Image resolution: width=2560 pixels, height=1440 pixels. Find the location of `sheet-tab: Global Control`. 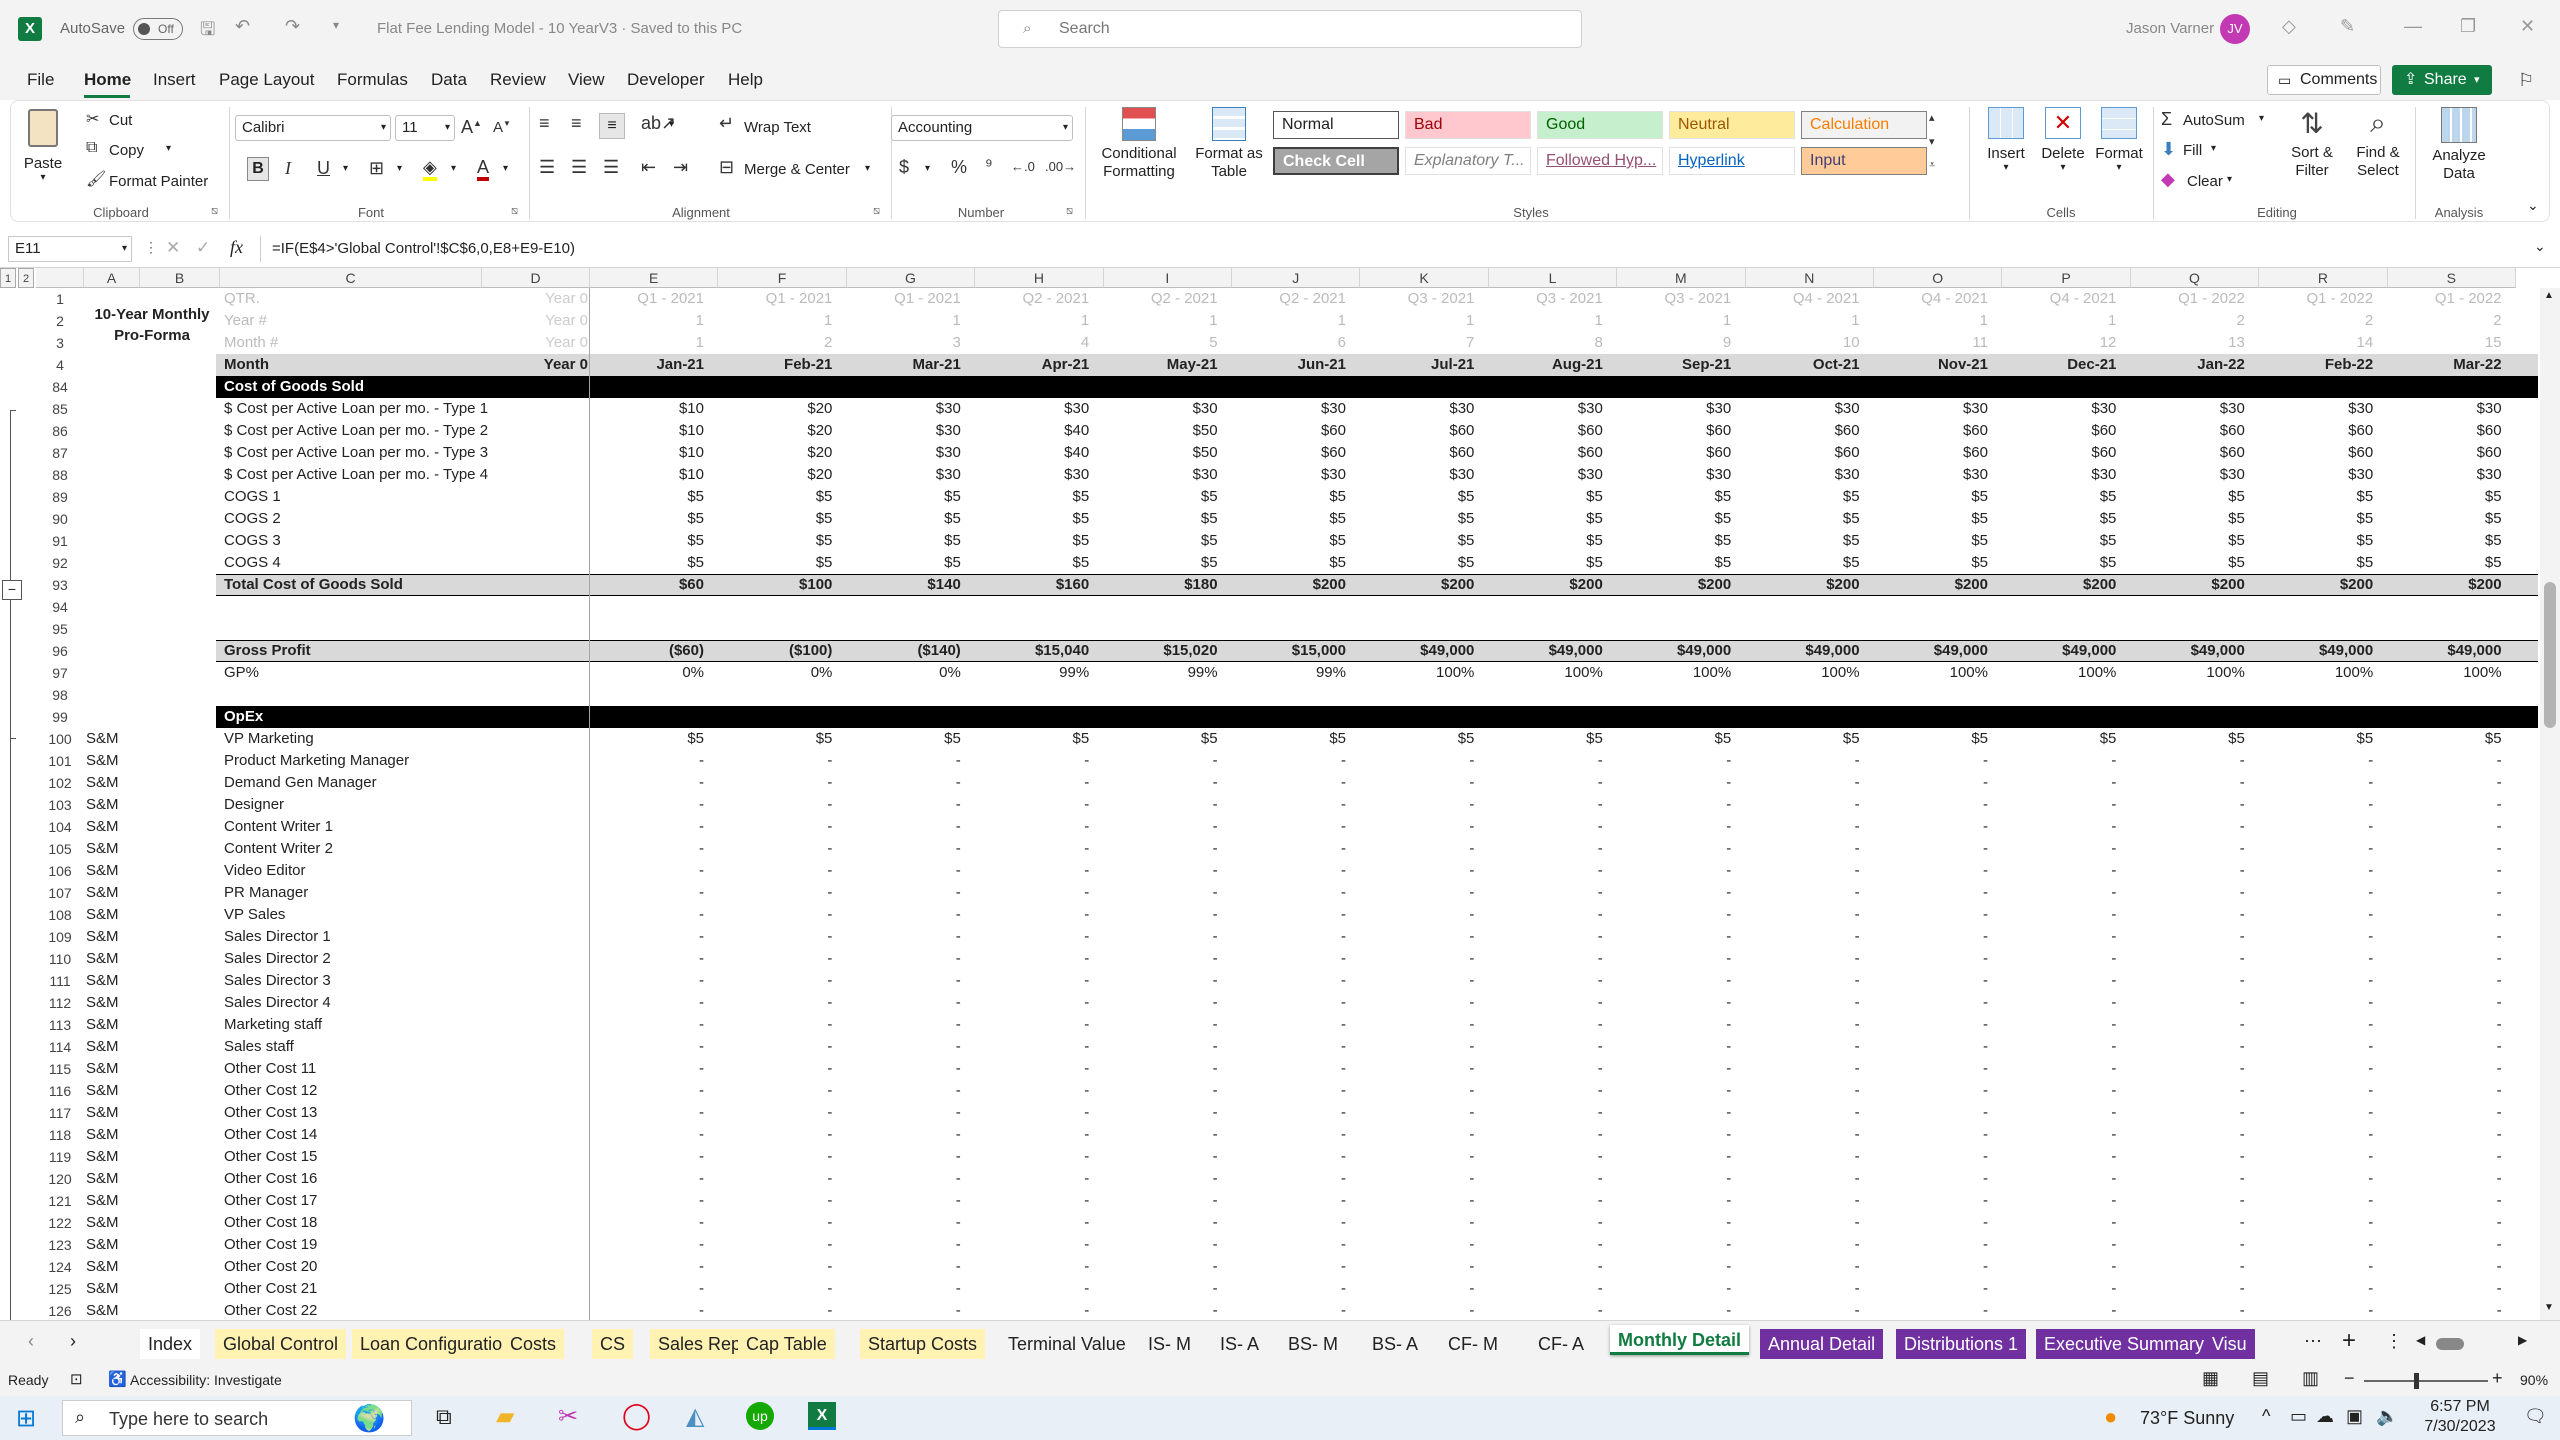

sheet-tab: Global Control is located at coordinates (281, 1344).